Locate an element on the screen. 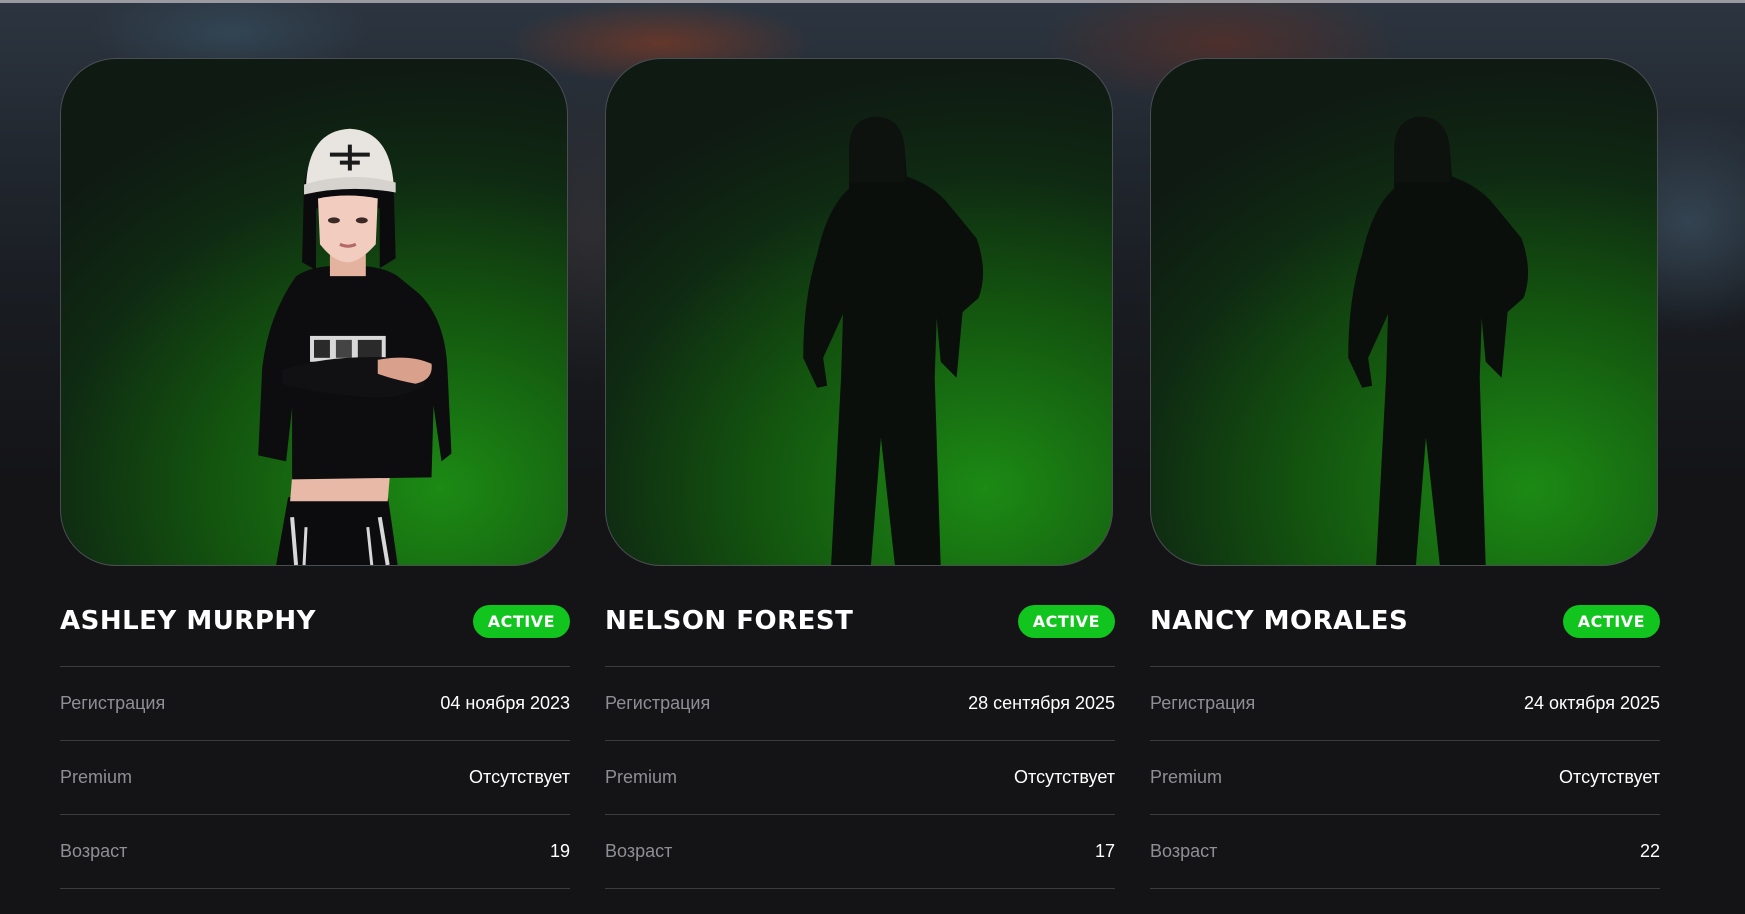 This screenshot has height=914, width=1745. character-avatar-image is located at coordinates (355, 346).